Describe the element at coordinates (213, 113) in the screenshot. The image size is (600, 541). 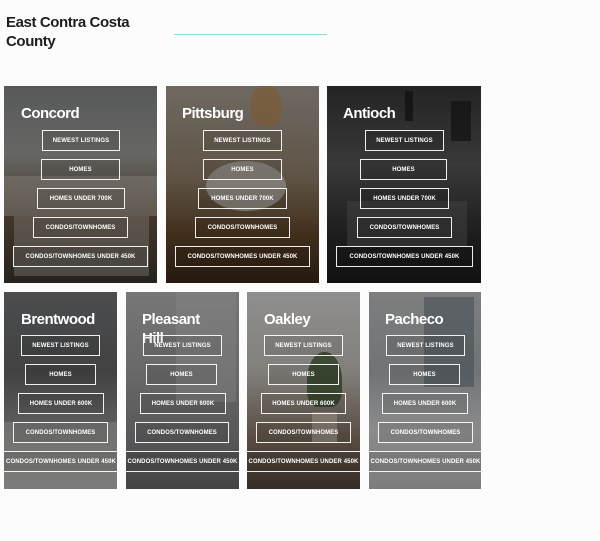
I see `card-title: Pittsburg` at that location.